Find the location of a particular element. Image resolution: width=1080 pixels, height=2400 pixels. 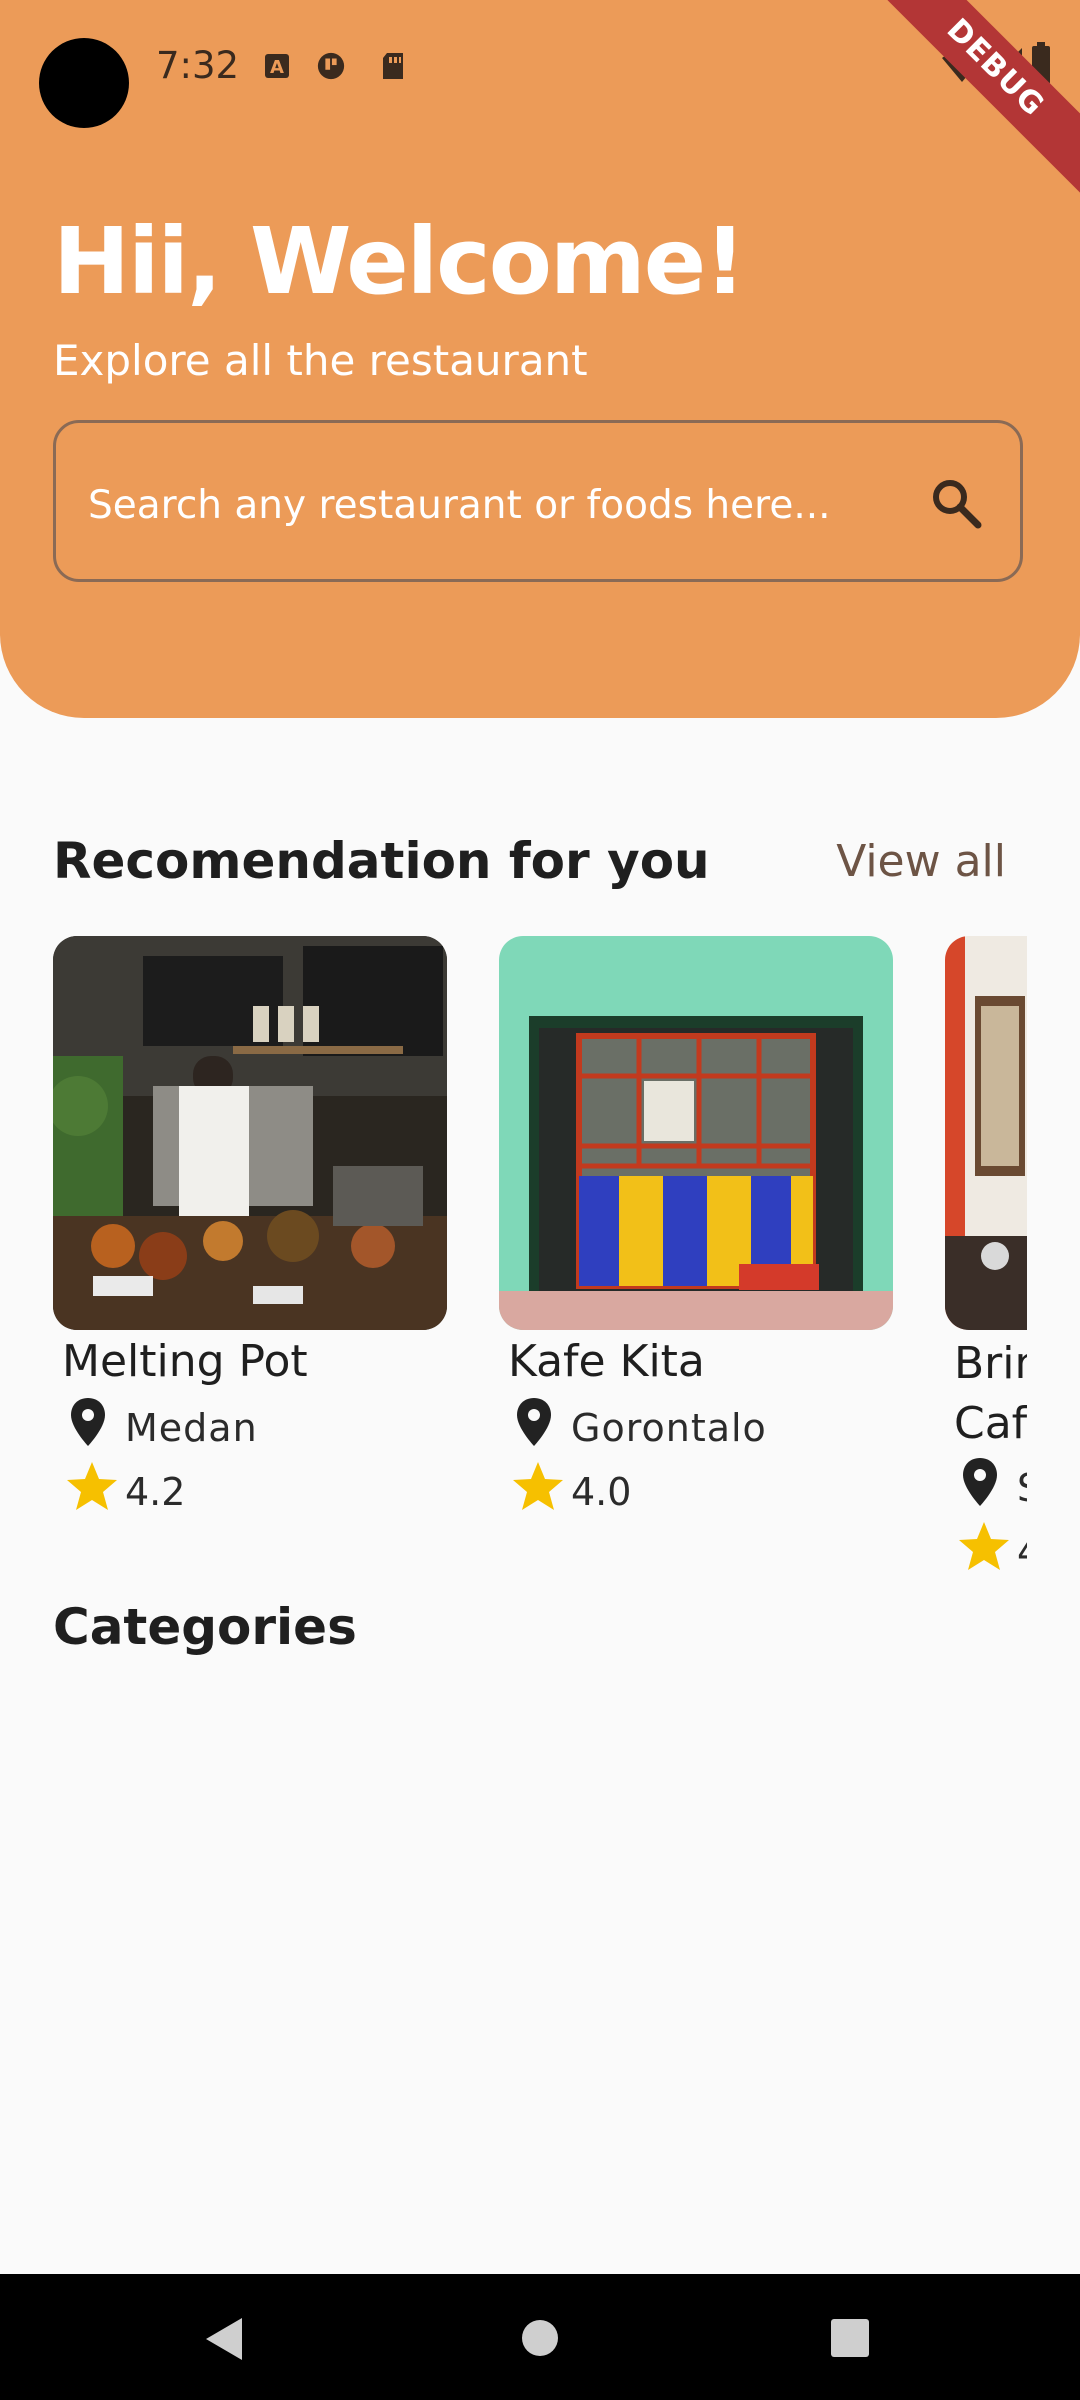

welcome-subtitle: Explore all the restaurant is located at coordinates (320, 360).